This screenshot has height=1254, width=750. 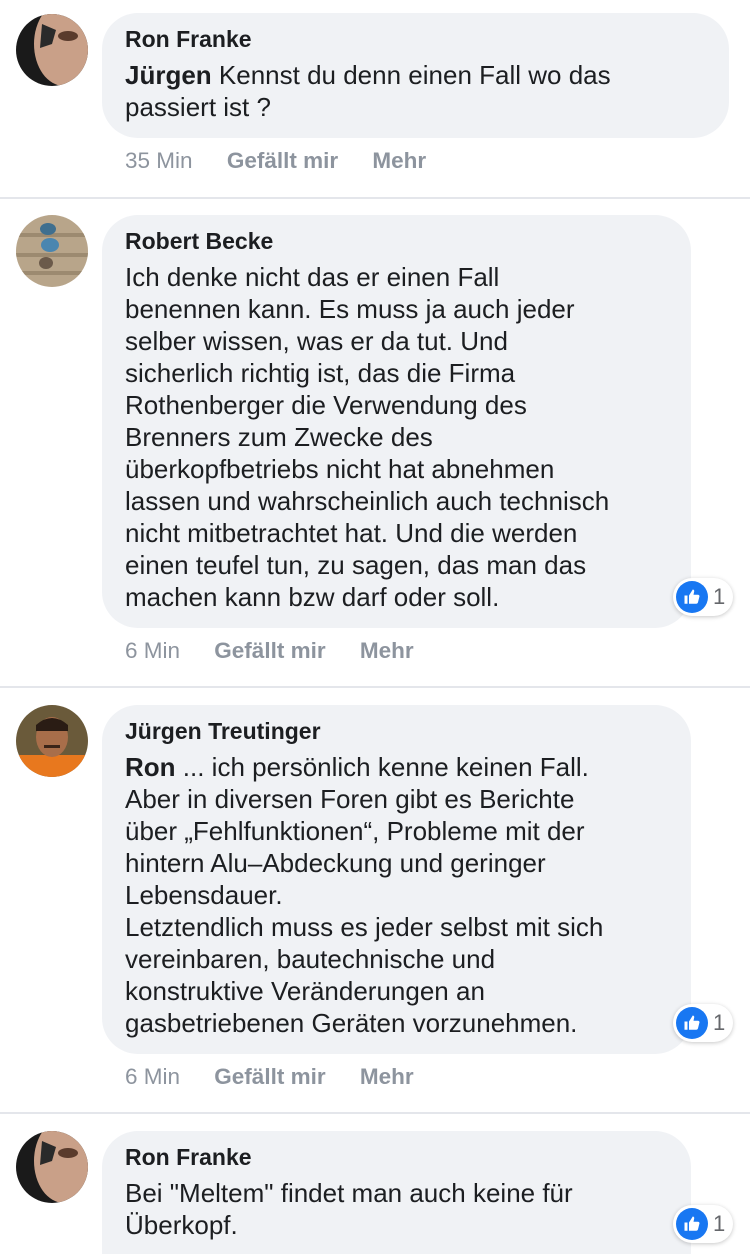 I want to click on comment-actions: 35 Min Gefällt mir Mehr, so click(x=289, y=161).